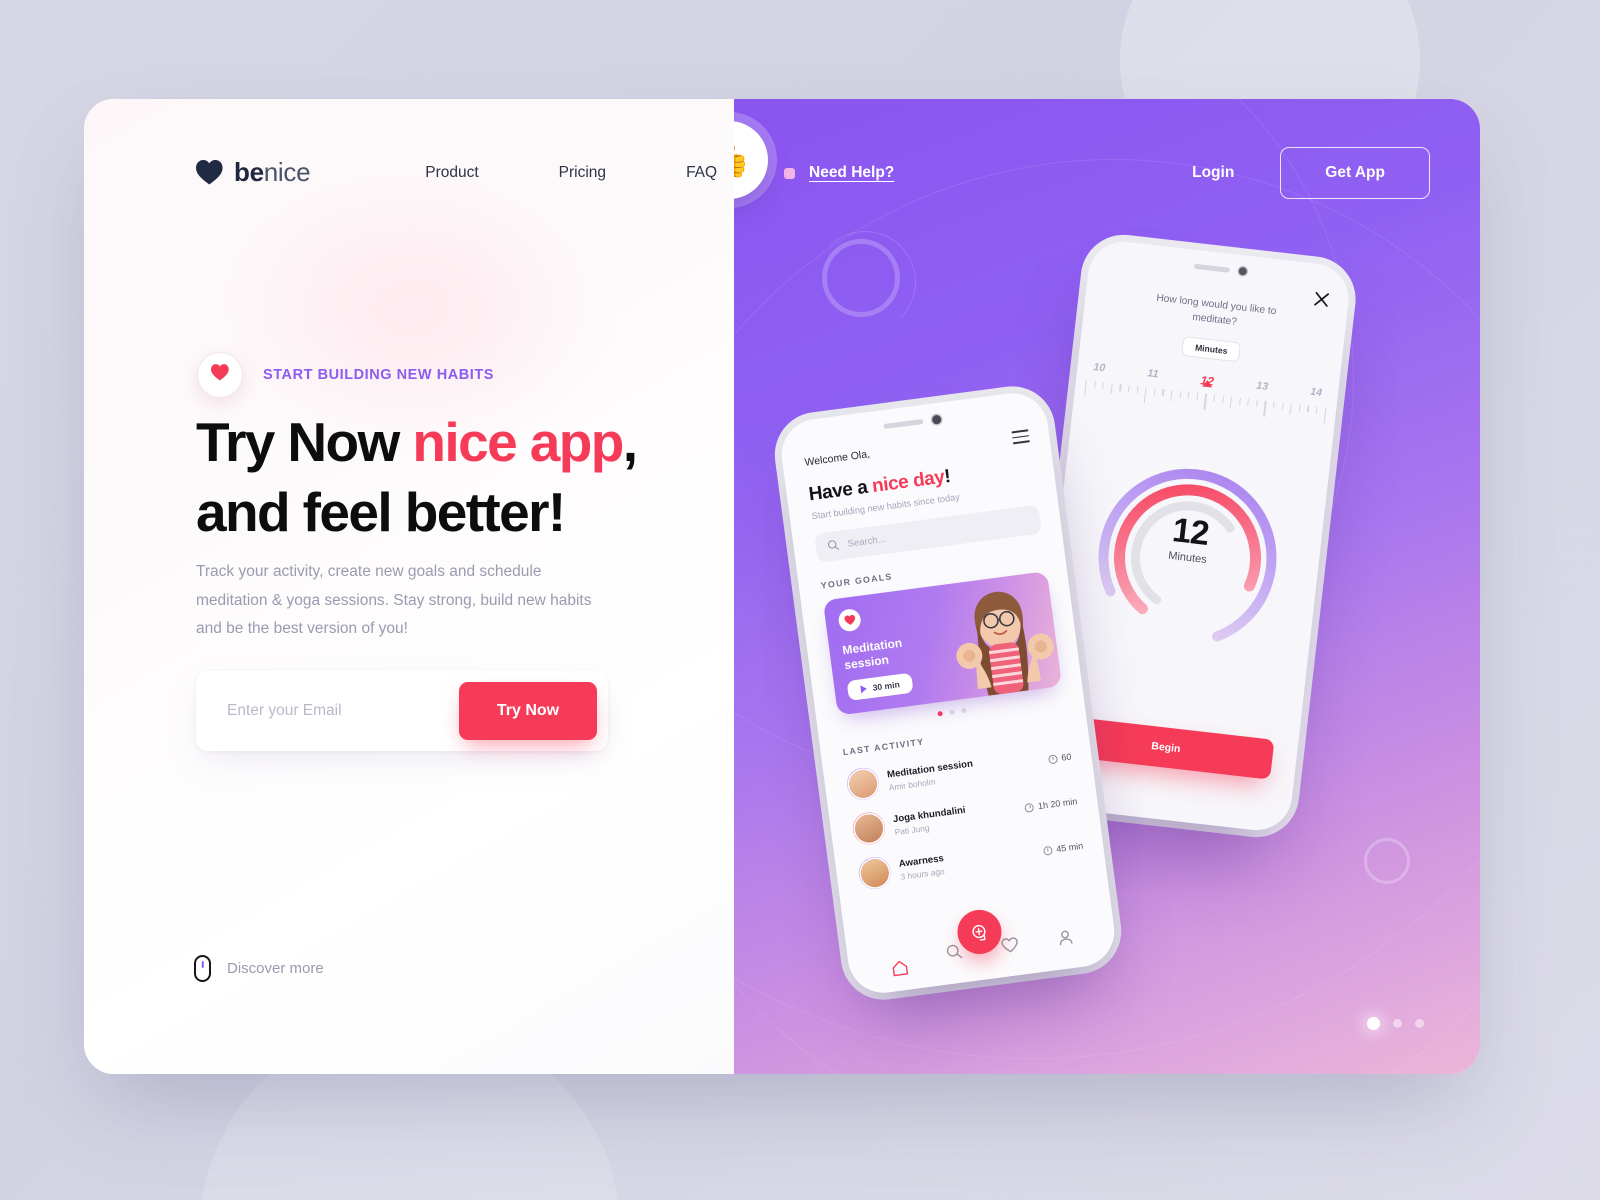 The height and width of the screenshot is (1200, 1600). I want to click on discover-label: Discover more, so click(275, 968).